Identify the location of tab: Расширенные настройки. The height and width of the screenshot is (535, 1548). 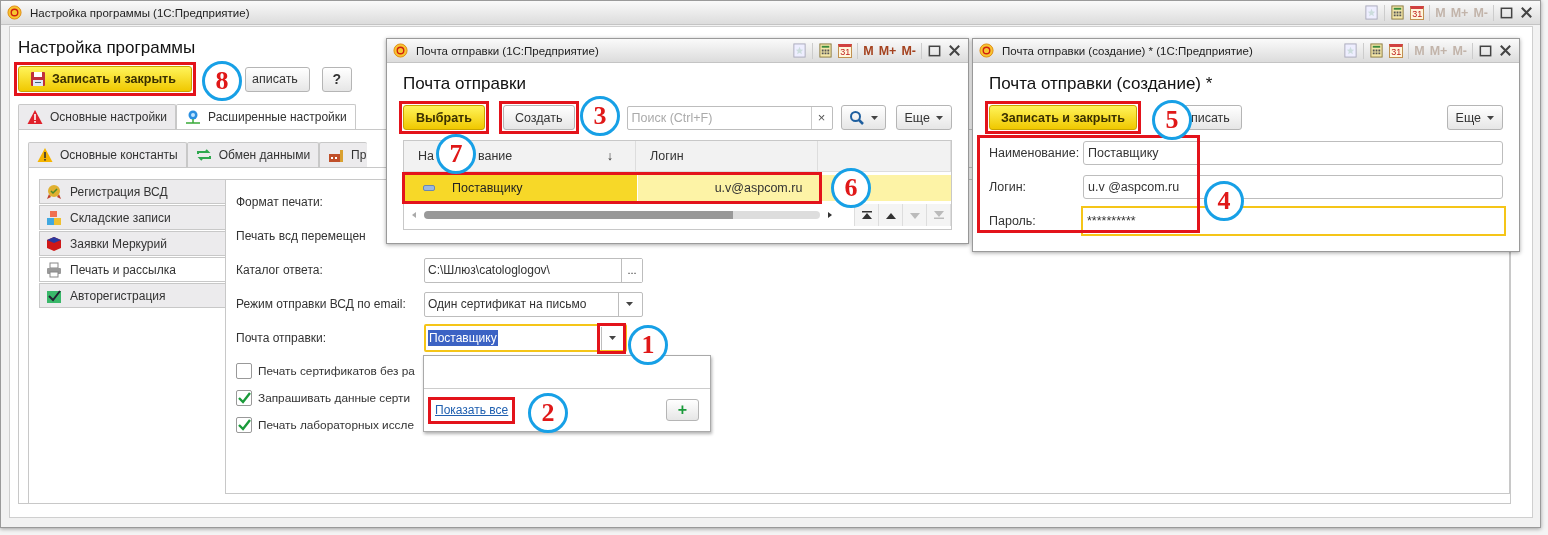
(266, 116).